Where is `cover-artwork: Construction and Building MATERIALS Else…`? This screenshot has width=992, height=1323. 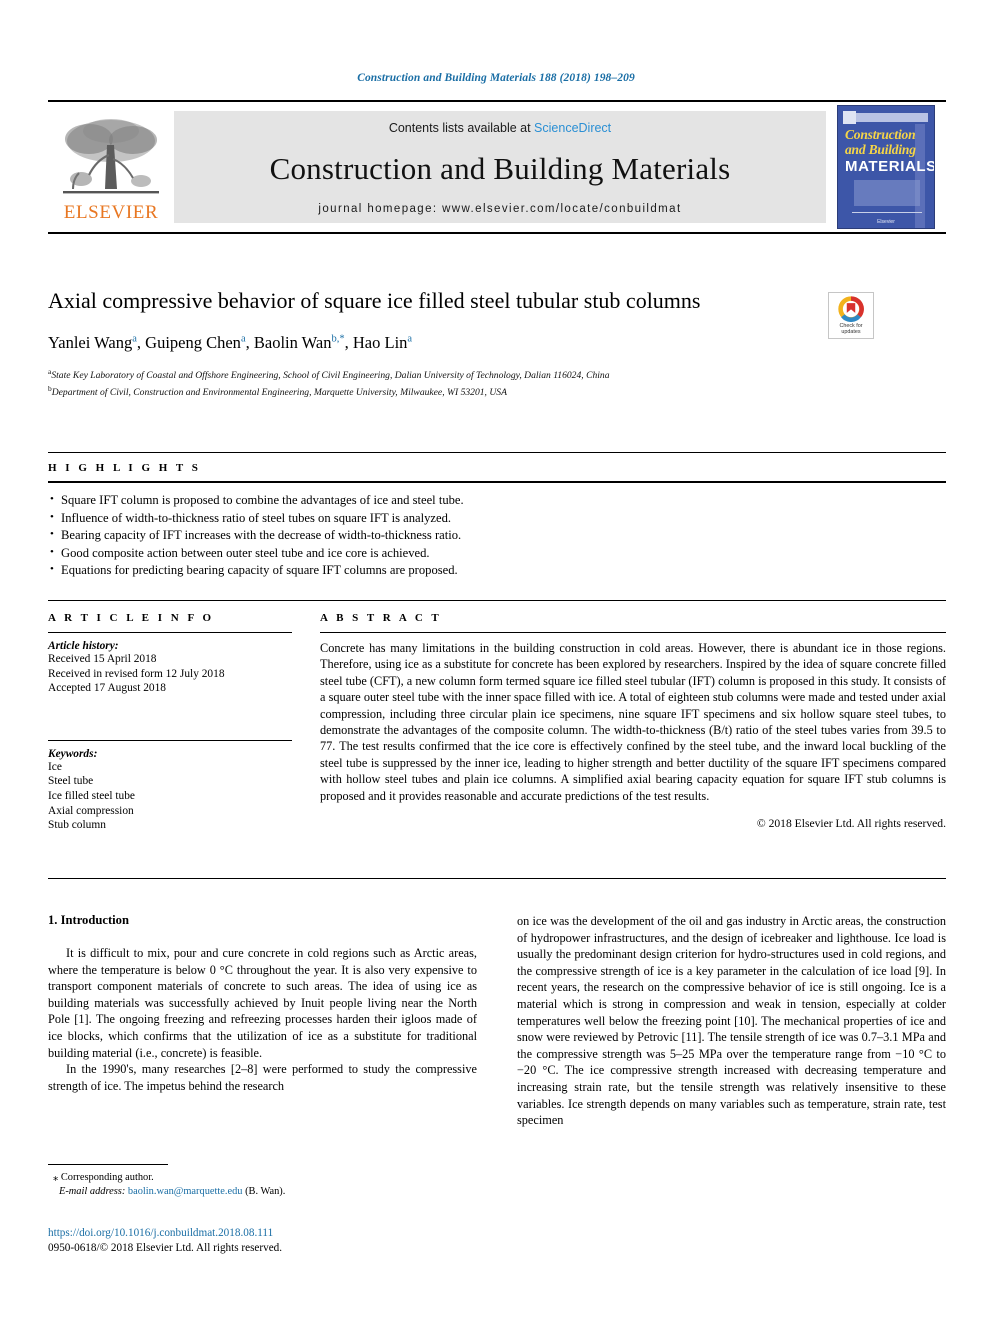
cover-artwork: Construction and Building MATERIALS Else… is located at coordinates (886, 167).